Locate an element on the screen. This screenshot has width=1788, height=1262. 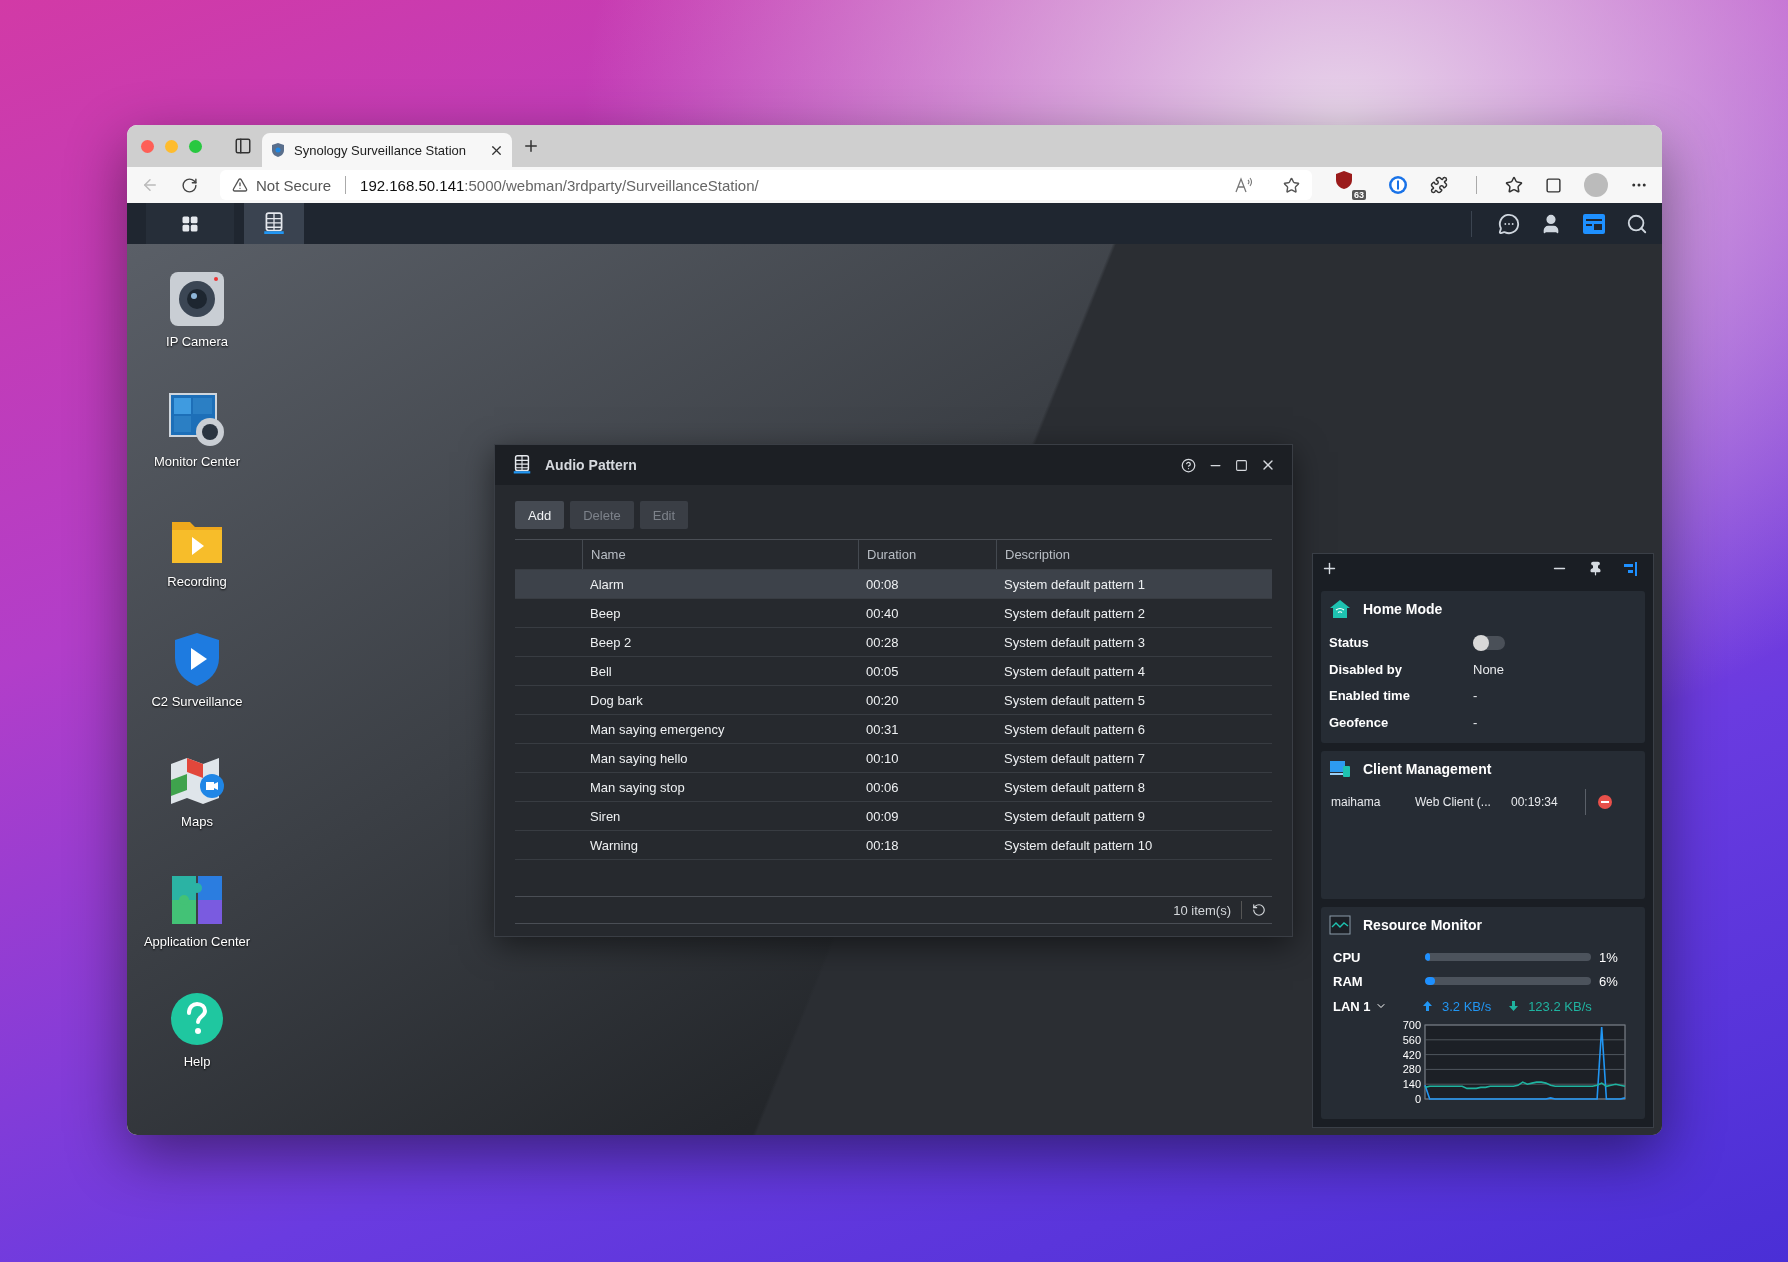
table-row: Man saying stop 00:06 System default pattern 8 is located at coordinates (893, 787).